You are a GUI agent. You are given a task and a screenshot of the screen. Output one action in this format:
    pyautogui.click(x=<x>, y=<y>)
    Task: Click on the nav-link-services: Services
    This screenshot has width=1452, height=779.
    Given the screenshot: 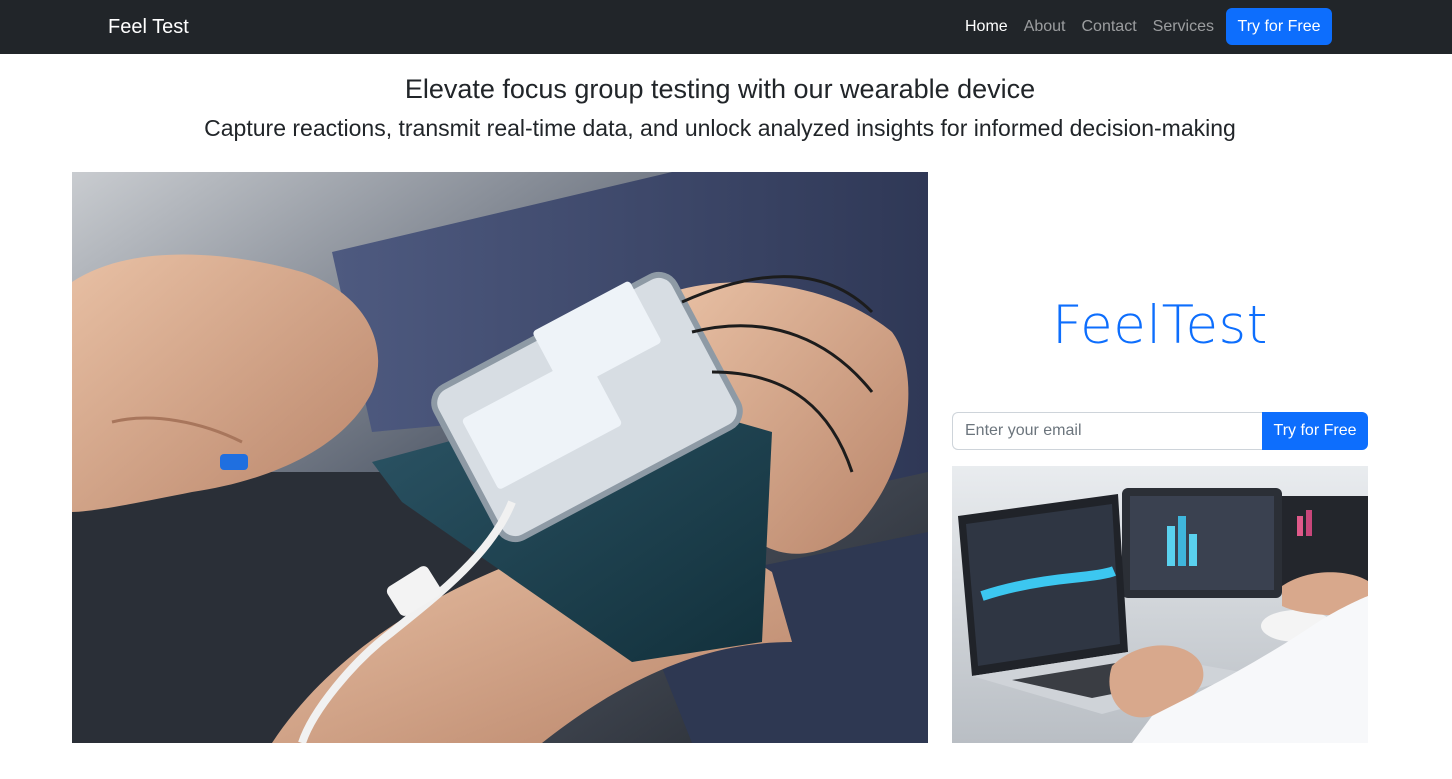 What is the action you would take?
    pyautogui.click(x=1183, y=27)
    